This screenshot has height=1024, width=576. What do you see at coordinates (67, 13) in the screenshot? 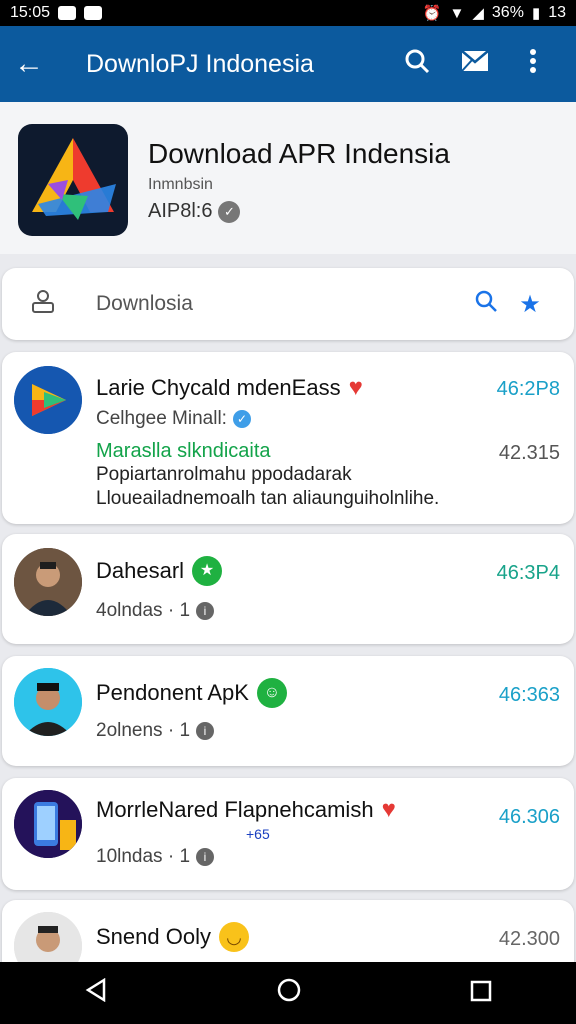
I see `notification-icon` at bounding box center [67, 13].